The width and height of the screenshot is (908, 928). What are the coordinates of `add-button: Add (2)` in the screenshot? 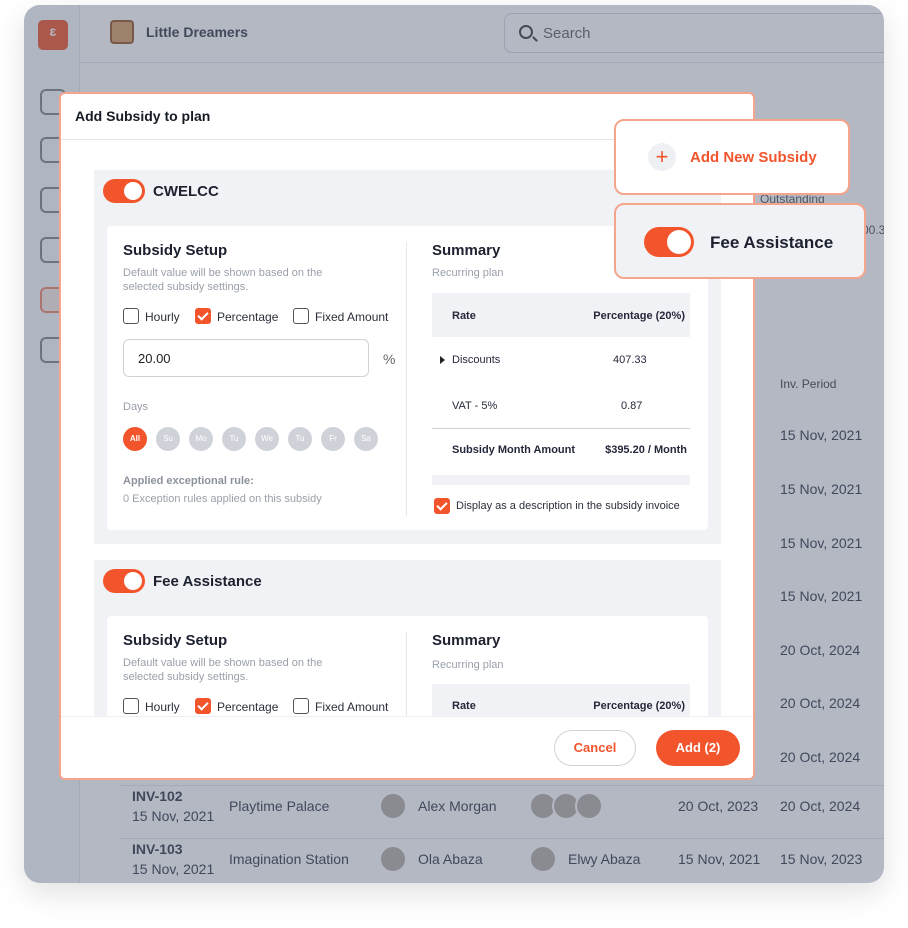 It's located at (698, 748).